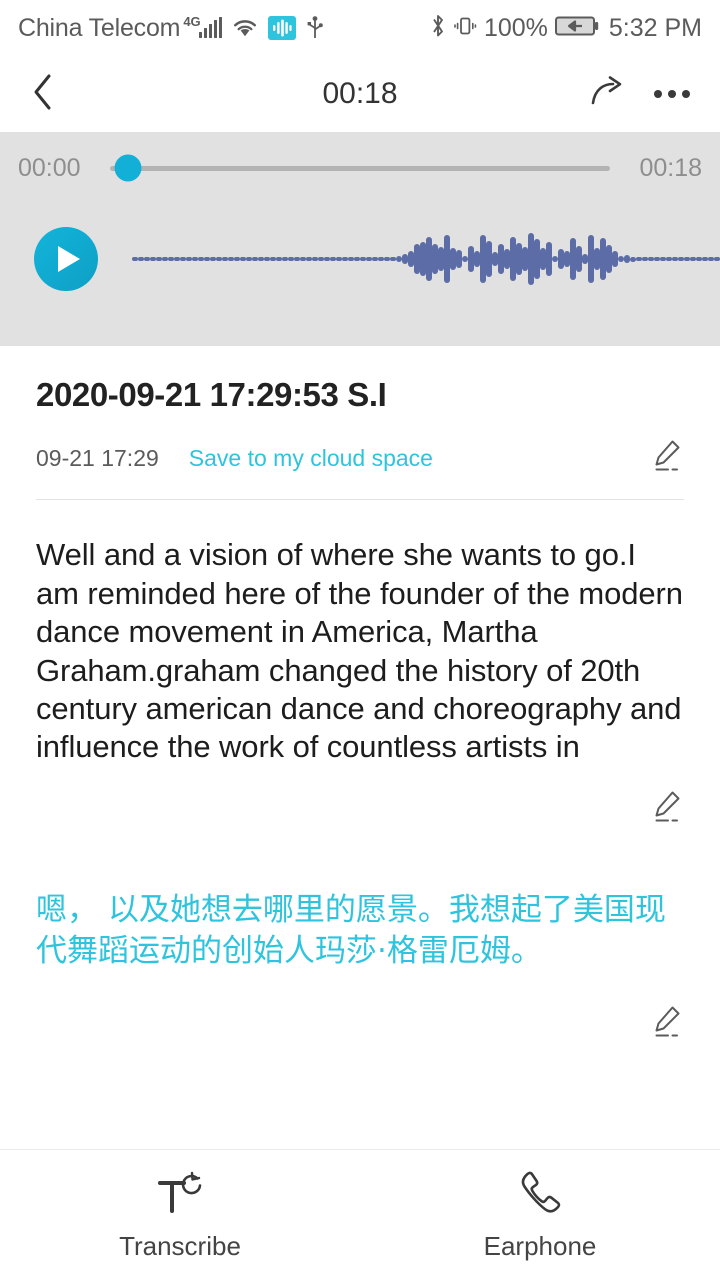 The height and width of the screenshot is (1280, 720). I want to click on nav-bar: 00:18, so click(360, 94).